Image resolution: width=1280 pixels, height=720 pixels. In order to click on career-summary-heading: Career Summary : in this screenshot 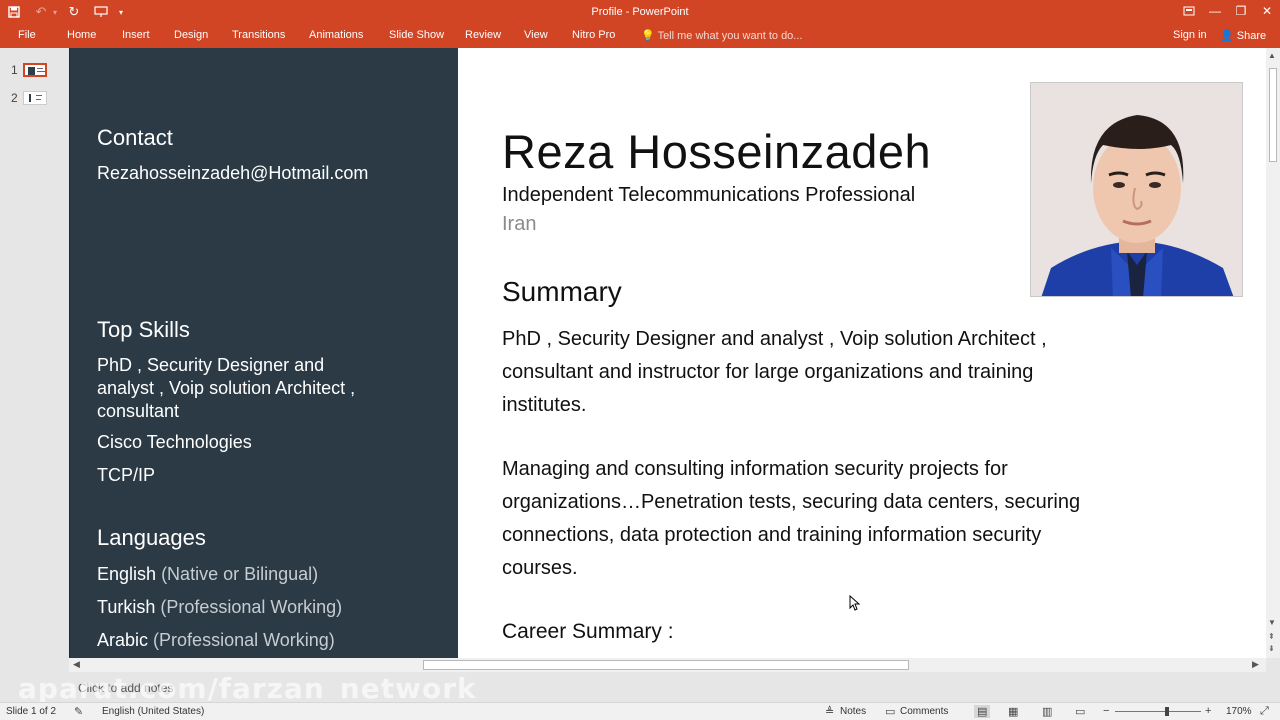, I will do `click(588, 632)`.